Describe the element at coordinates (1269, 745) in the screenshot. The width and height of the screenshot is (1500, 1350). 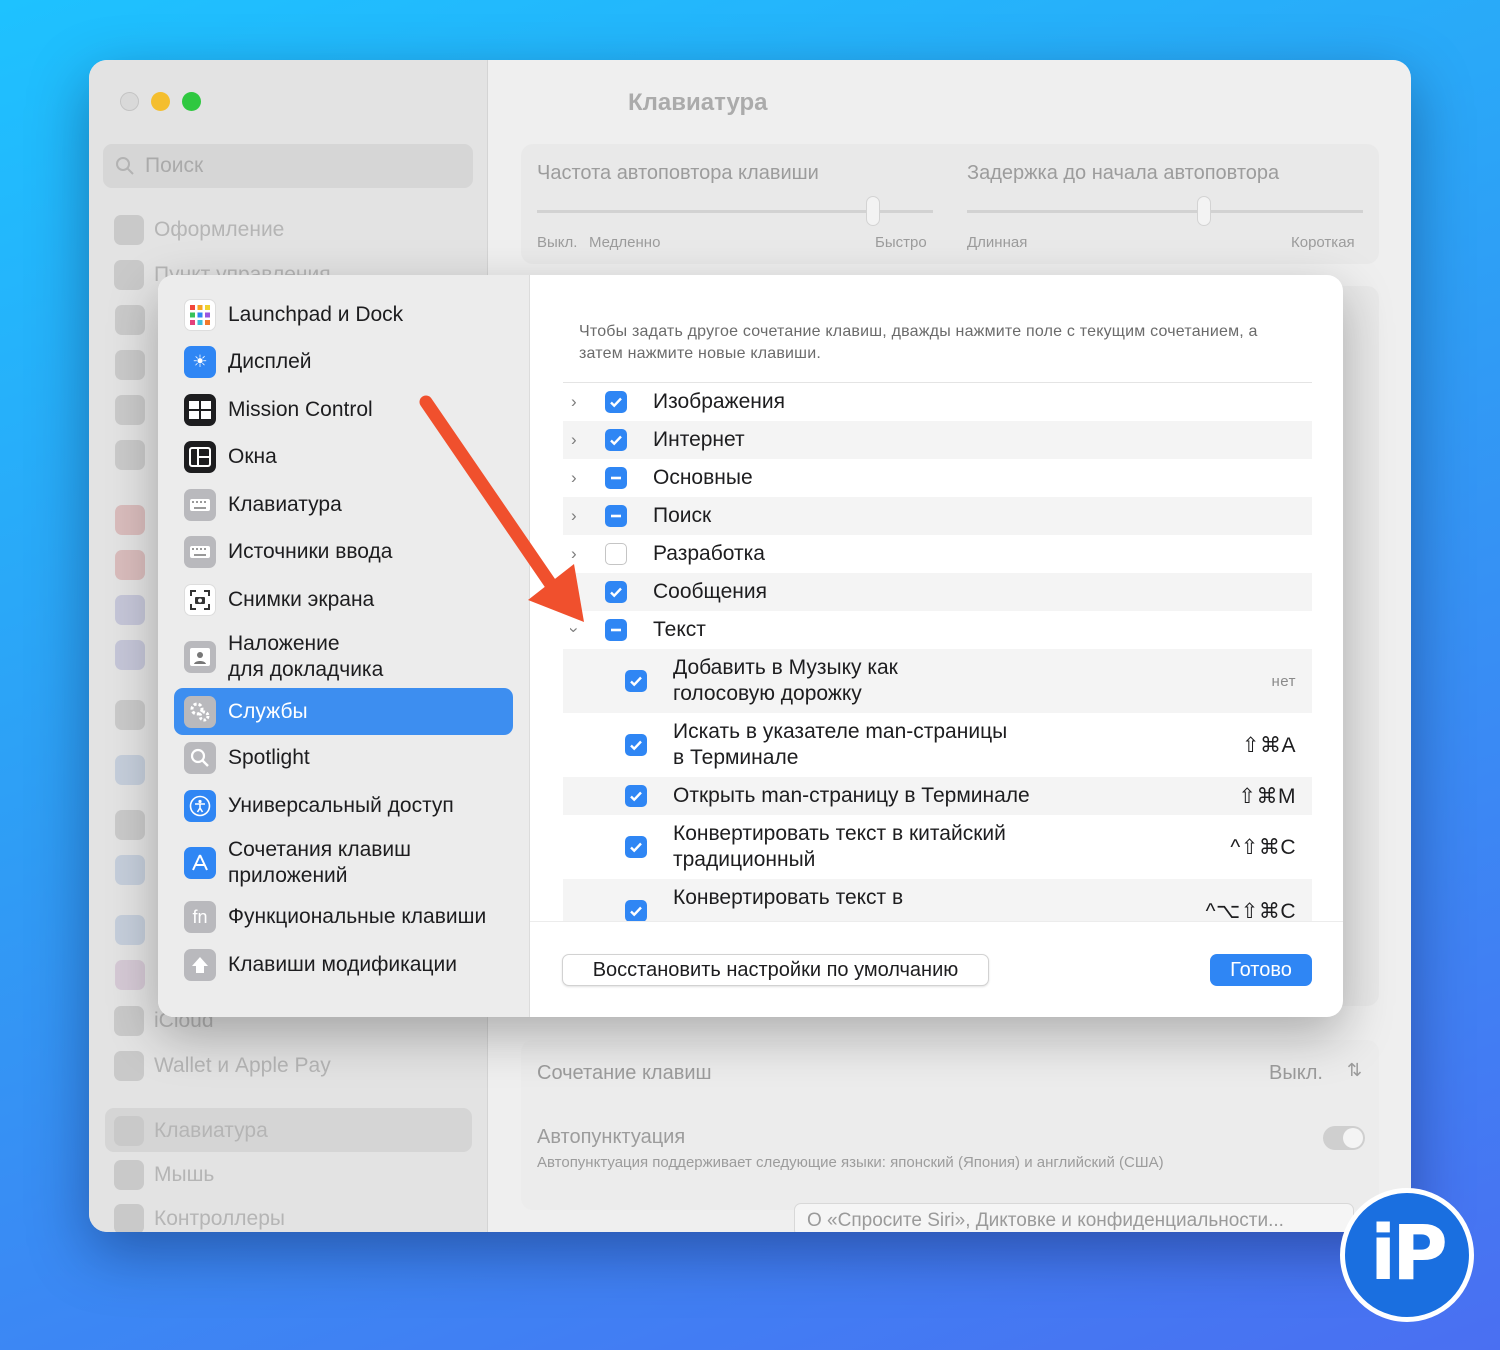
I see `shortcut-field: ⇧⌘A` at that location.